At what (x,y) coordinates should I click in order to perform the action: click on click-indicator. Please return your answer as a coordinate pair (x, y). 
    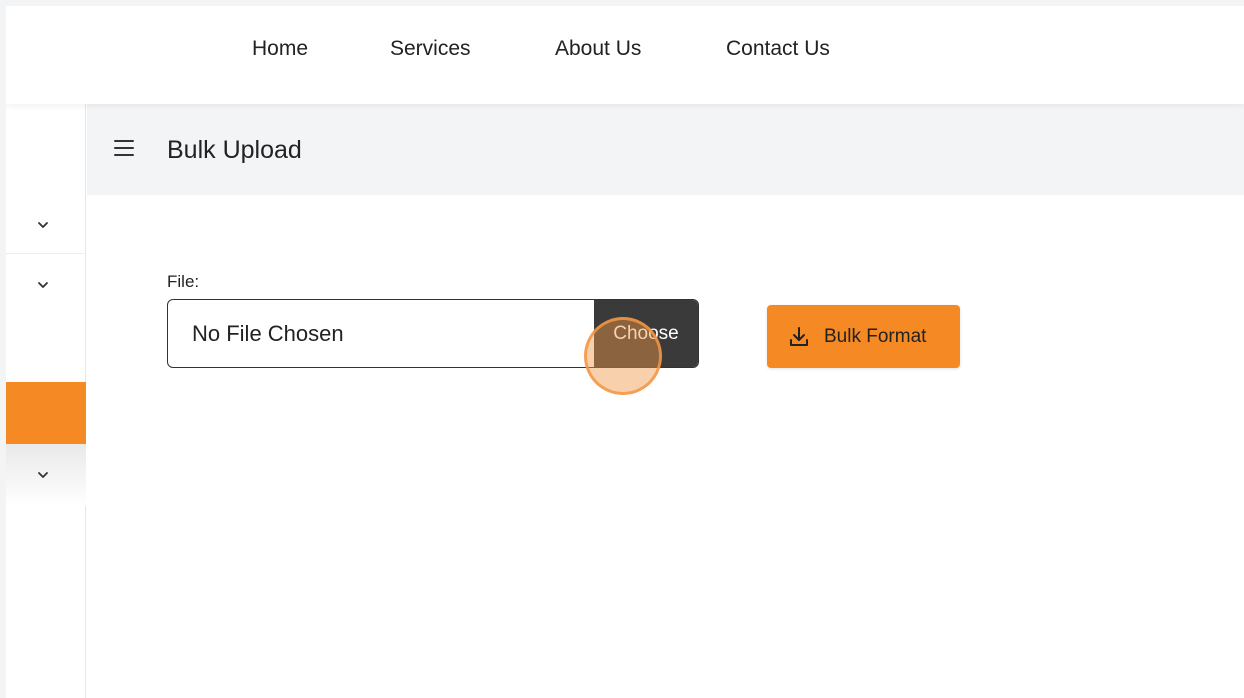
    Looking at the image, I should click on (623, 356).